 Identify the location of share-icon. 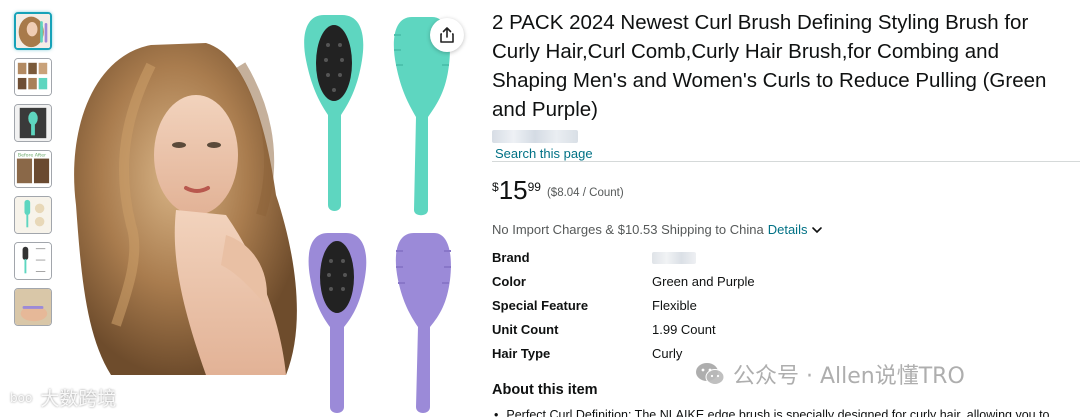
(447, 35).